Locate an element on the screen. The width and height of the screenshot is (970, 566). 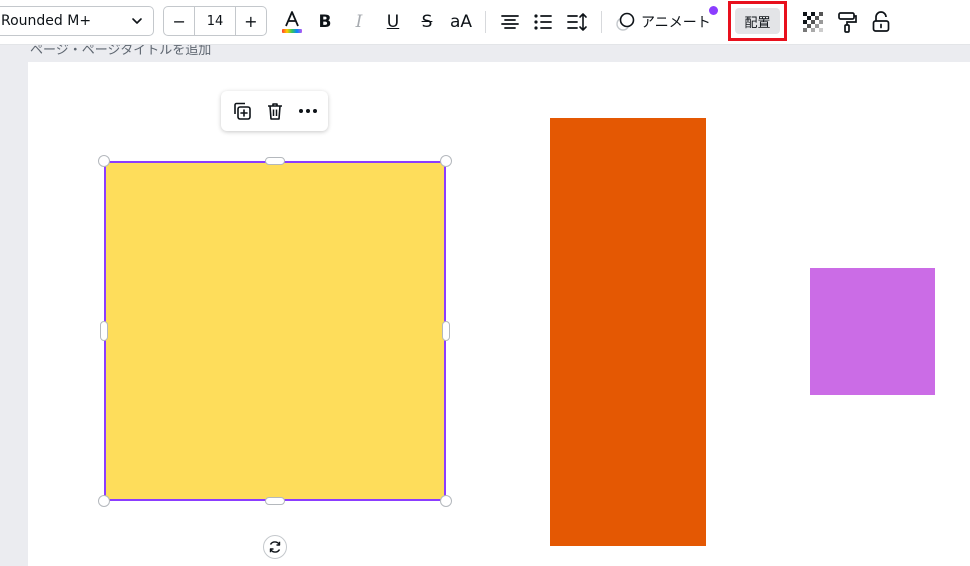
resize-handle-bottom-left is located at coordinates (104, 501).